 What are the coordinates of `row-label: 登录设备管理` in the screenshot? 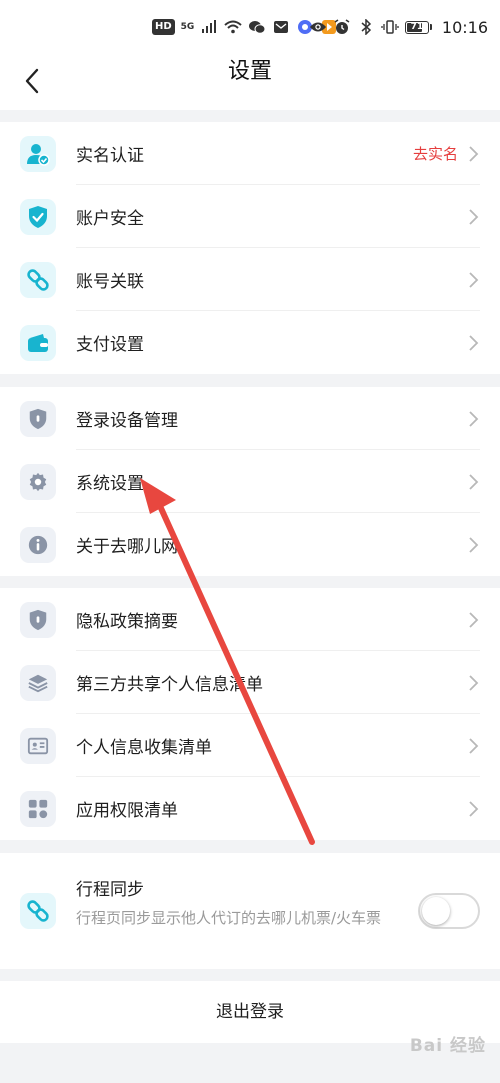 It's located at (127, 421).